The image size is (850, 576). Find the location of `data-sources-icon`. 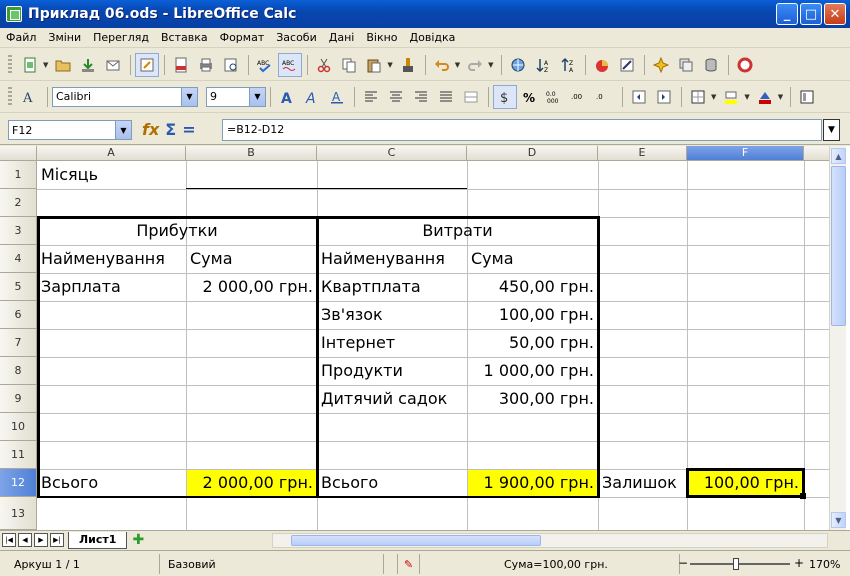

data-sources-icon is located at coordinates (711, 65).